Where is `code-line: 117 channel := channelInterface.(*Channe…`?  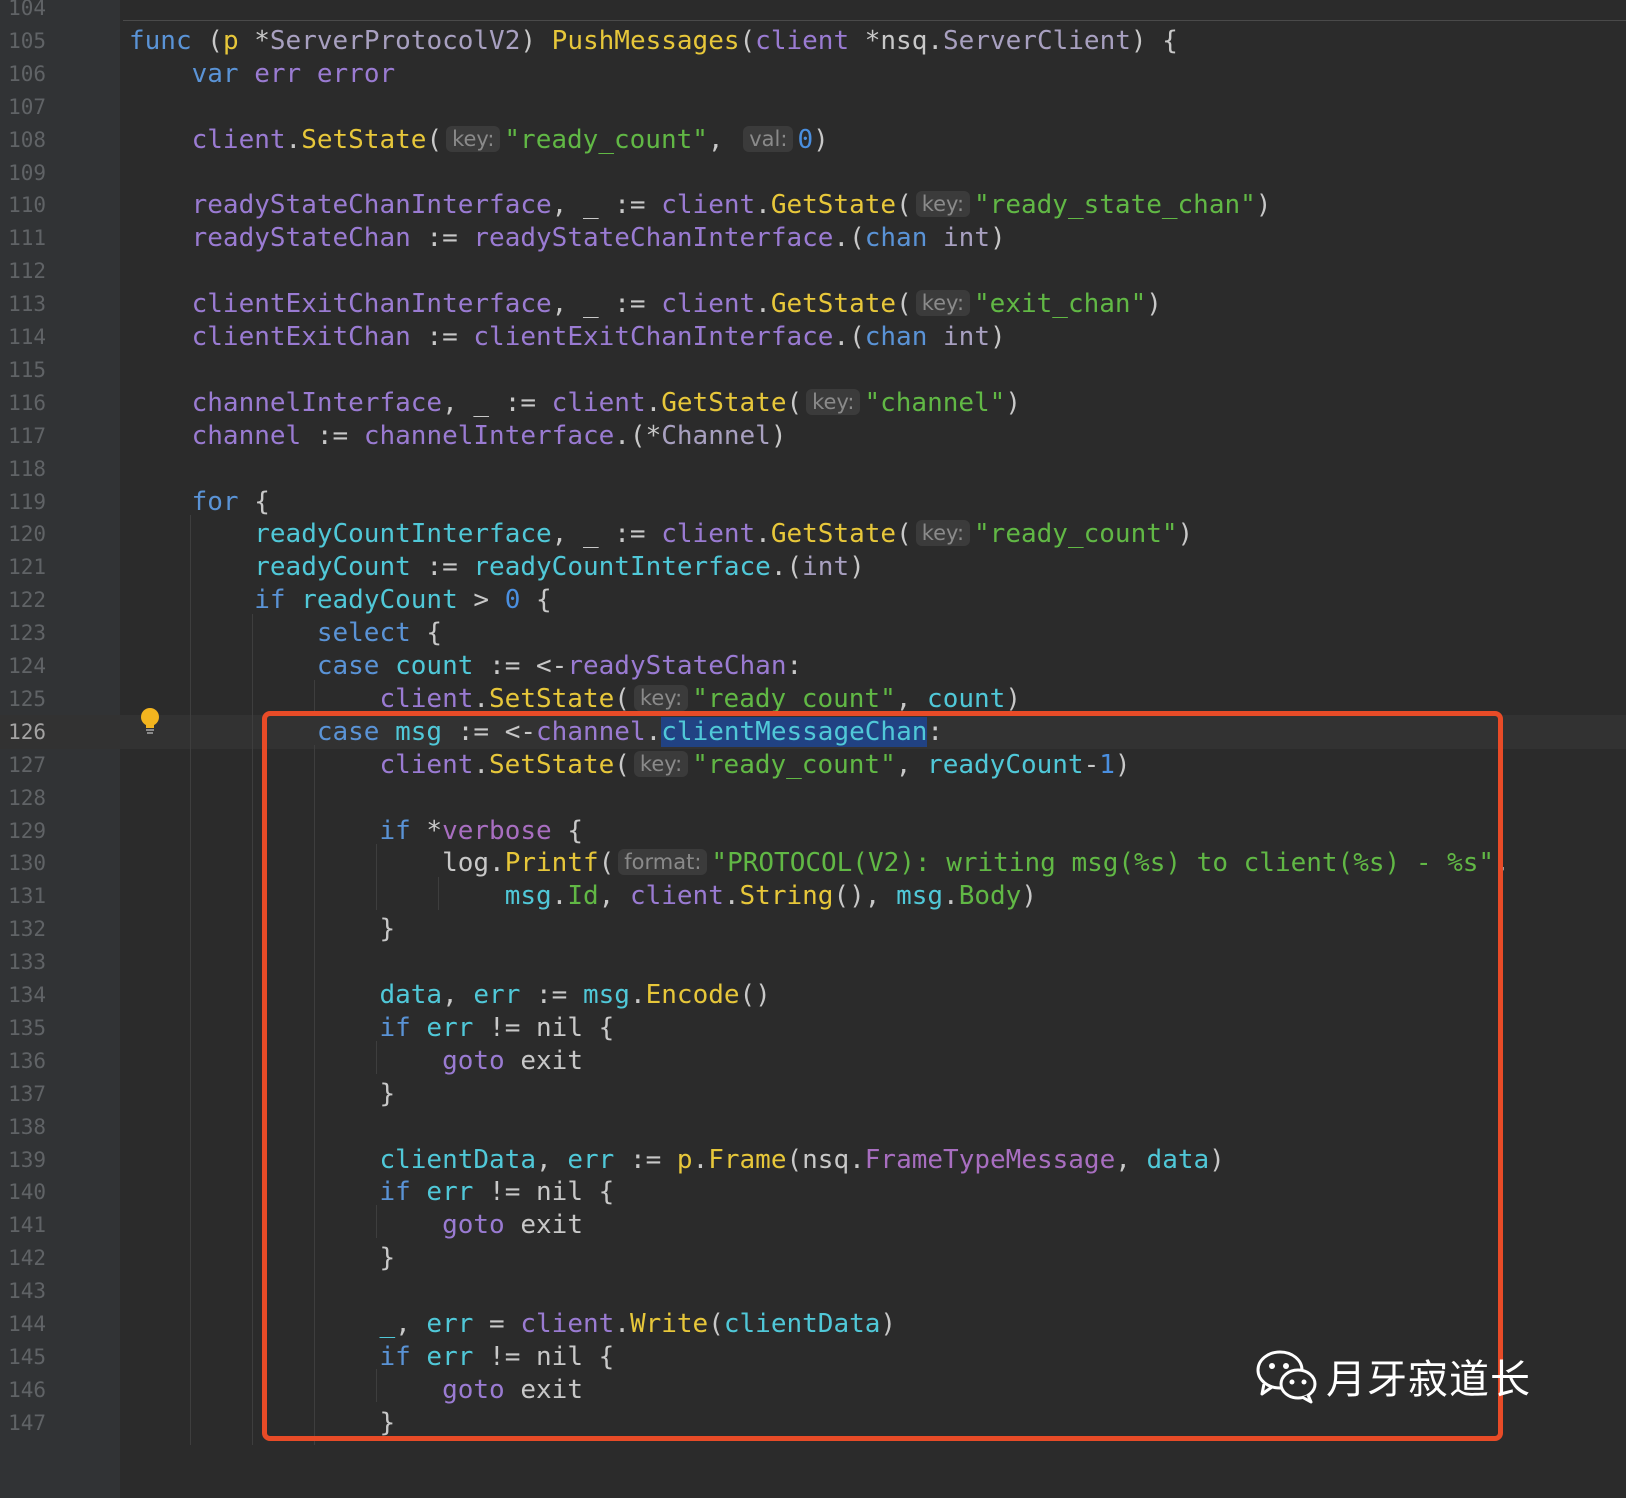
code-line: 117 channel := channelInterface.(*Channe… is located at coordinates (813, 436).